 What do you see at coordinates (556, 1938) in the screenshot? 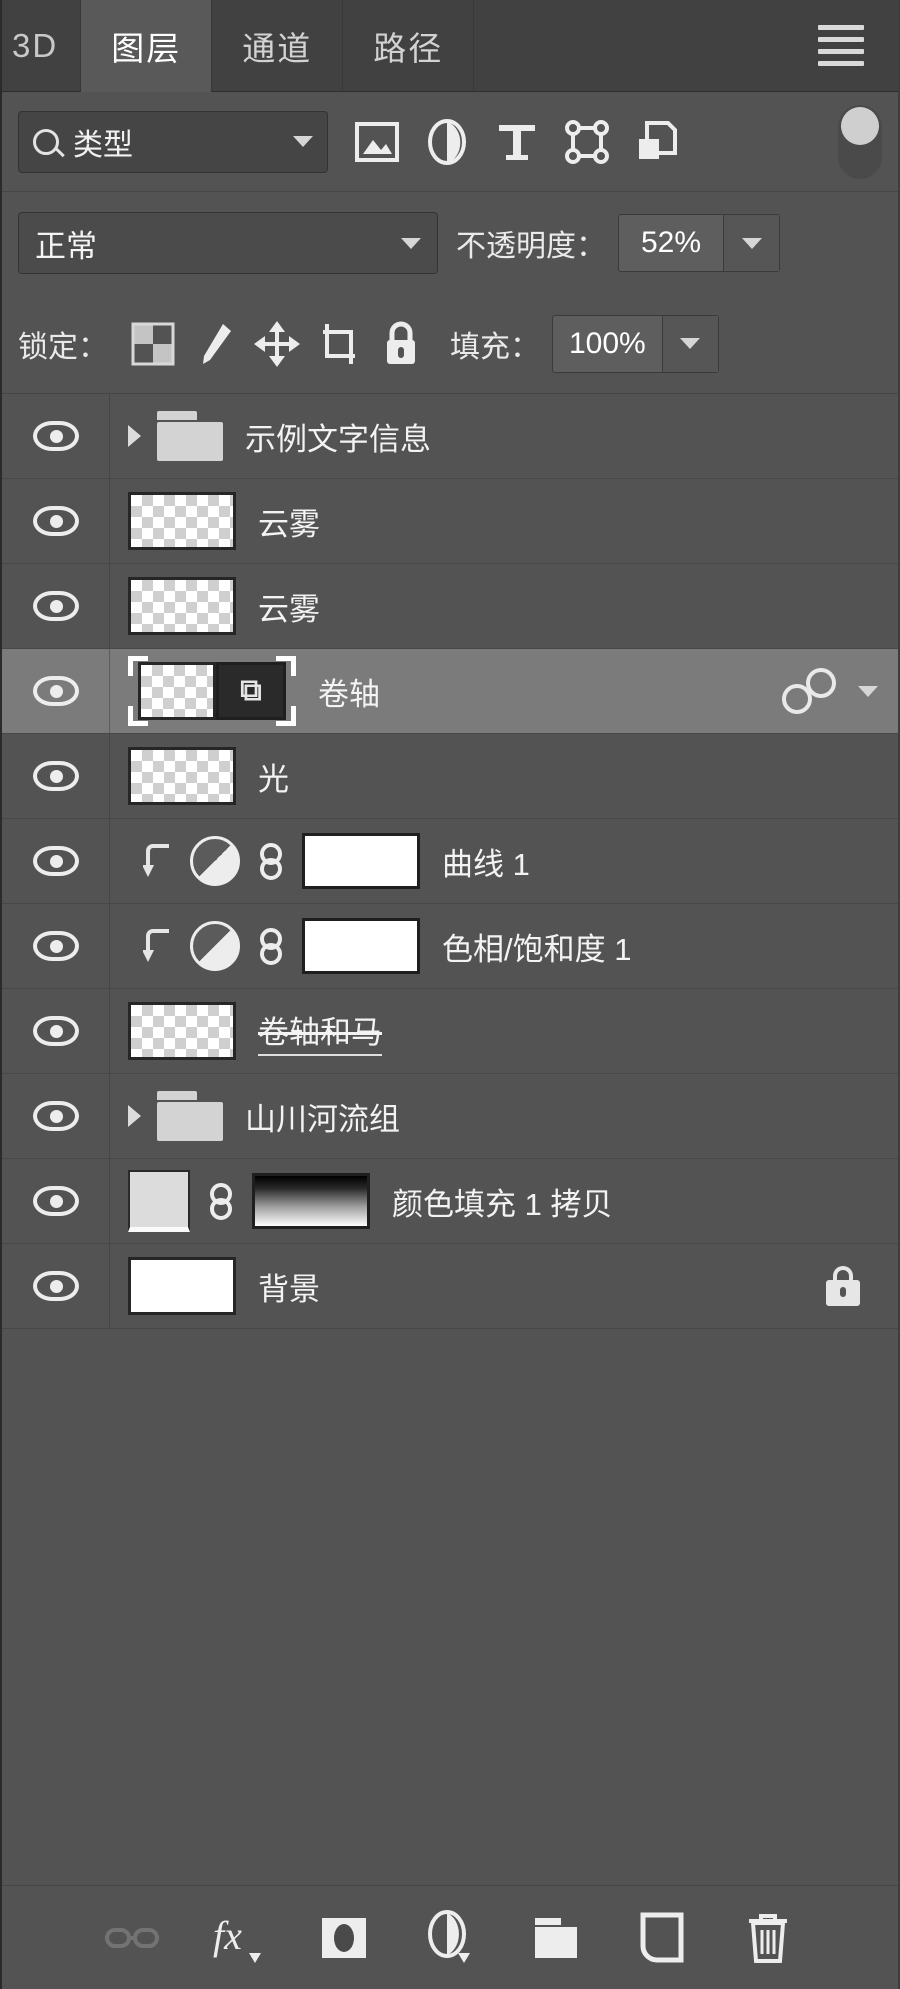
I see `new-group-icon` at bounding box center [556, 1938].